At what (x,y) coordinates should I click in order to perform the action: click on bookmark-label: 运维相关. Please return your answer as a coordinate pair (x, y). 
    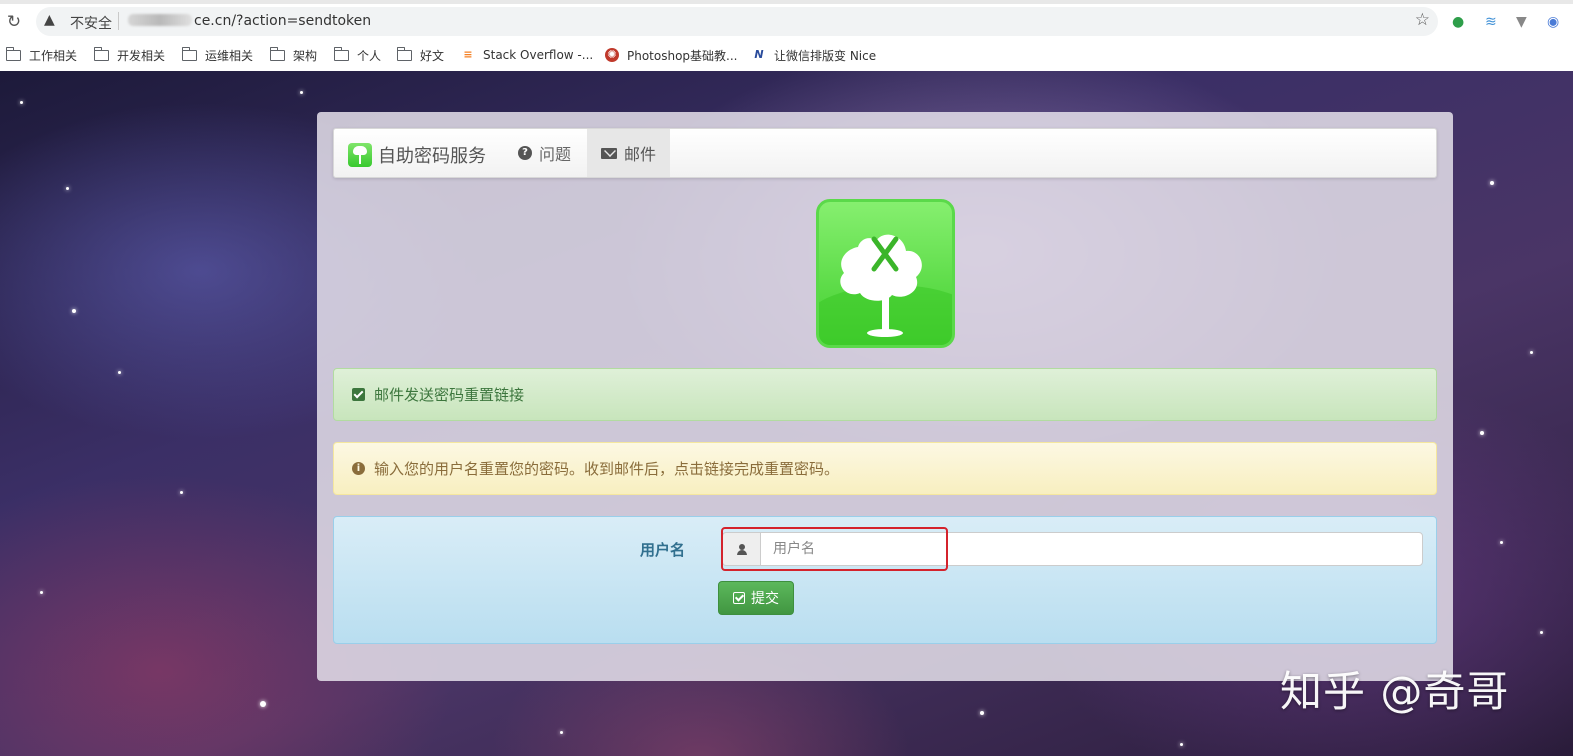
    Looking at the image, I should click on (229, 55).